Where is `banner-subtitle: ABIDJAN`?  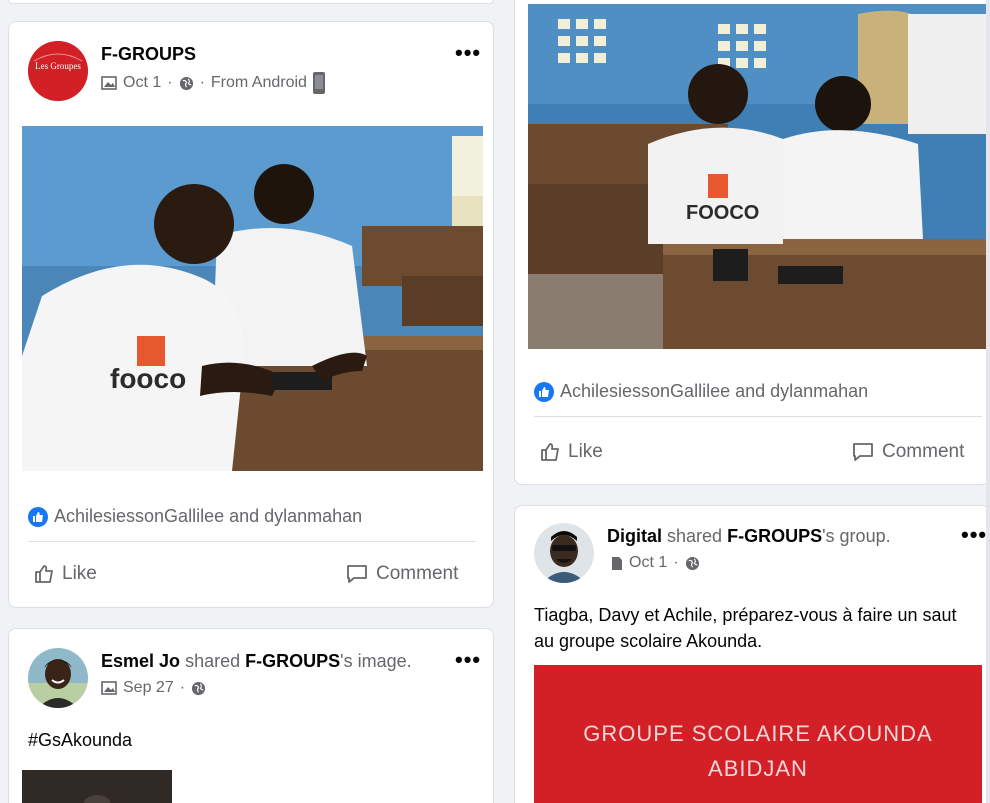
banner-subtitle: ABIDJAN is located at coordinates (758, 768).